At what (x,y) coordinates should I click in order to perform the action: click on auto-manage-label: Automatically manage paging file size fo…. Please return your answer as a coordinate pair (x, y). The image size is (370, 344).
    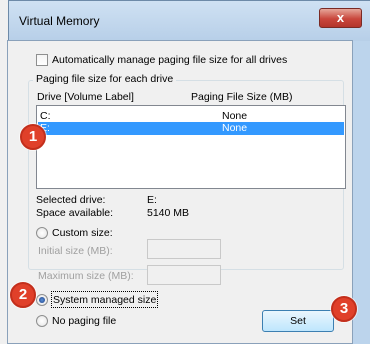
    Looking at the image, I should click on (169, 60).